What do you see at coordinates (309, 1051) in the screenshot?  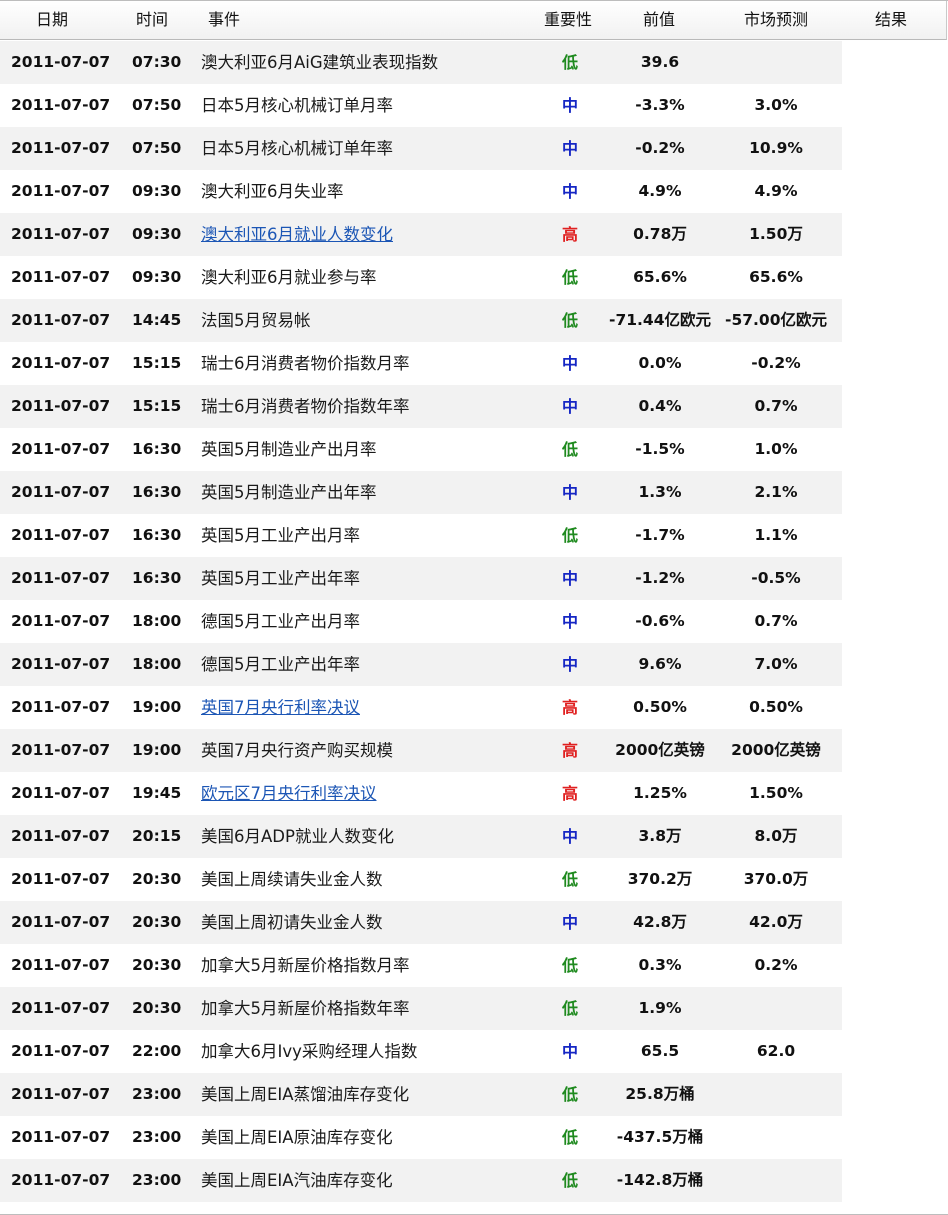 I see `event-cell: 加拿大6月Ivy采购经理人指数` at bounding box center [309, 1051].